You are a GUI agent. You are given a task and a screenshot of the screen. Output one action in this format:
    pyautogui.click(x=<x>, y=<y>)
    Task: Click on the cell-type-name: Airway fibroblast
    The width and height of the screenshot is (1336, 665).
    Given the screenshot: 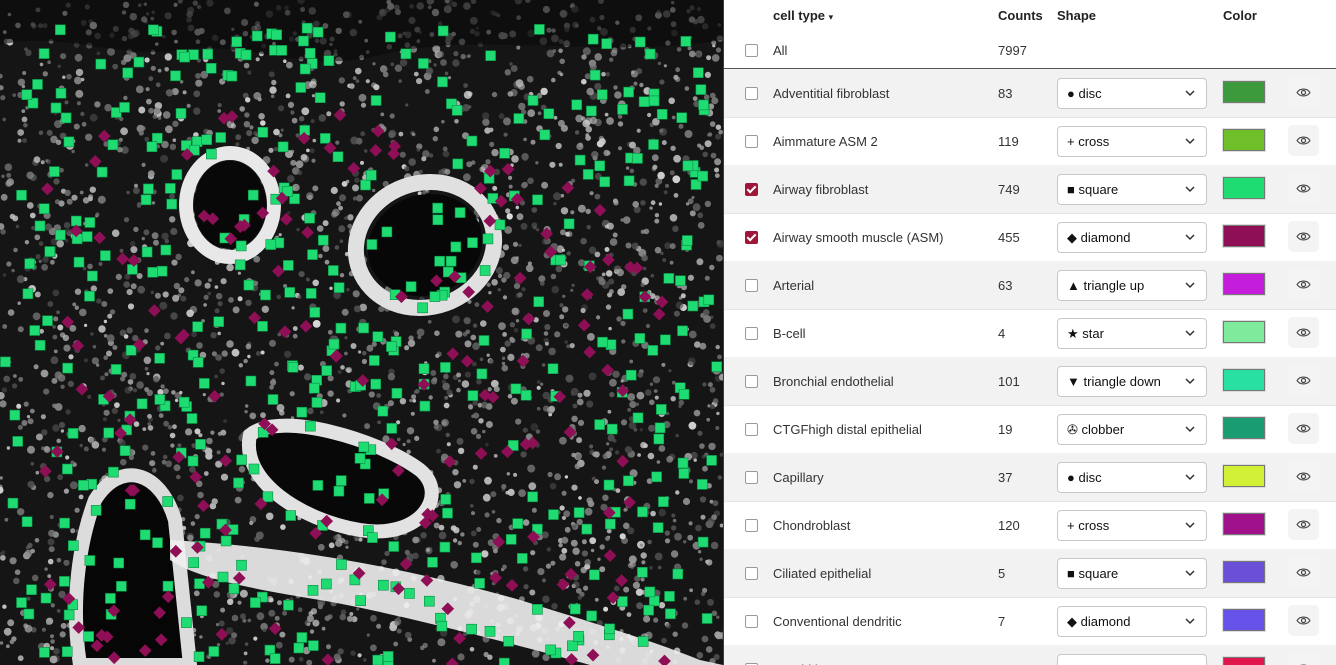 What is the action you would take?
    pyautogui.click(x=821, y=189)
    